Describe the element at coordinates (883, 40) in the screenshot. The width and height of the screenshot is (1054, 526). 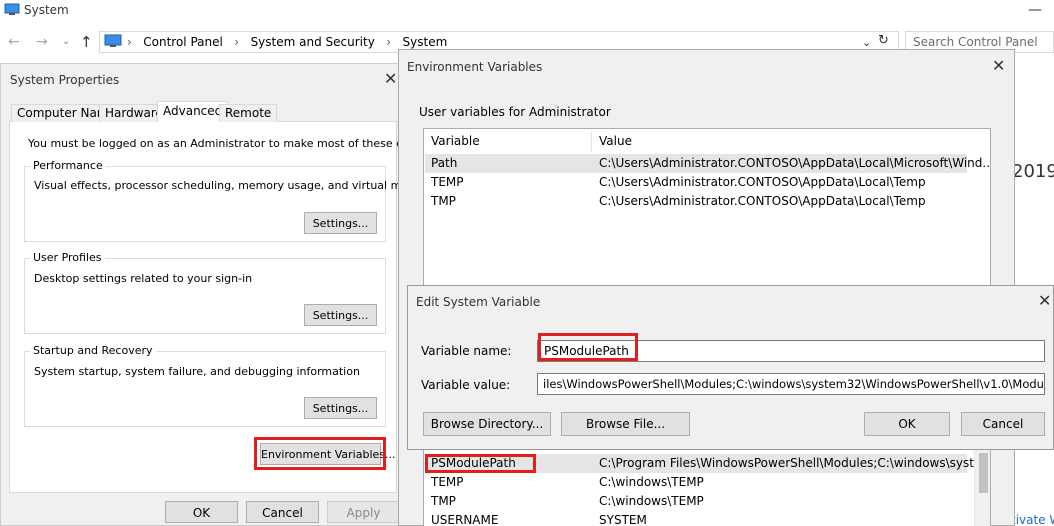
I see `refresh-icon: ↻` at that location.